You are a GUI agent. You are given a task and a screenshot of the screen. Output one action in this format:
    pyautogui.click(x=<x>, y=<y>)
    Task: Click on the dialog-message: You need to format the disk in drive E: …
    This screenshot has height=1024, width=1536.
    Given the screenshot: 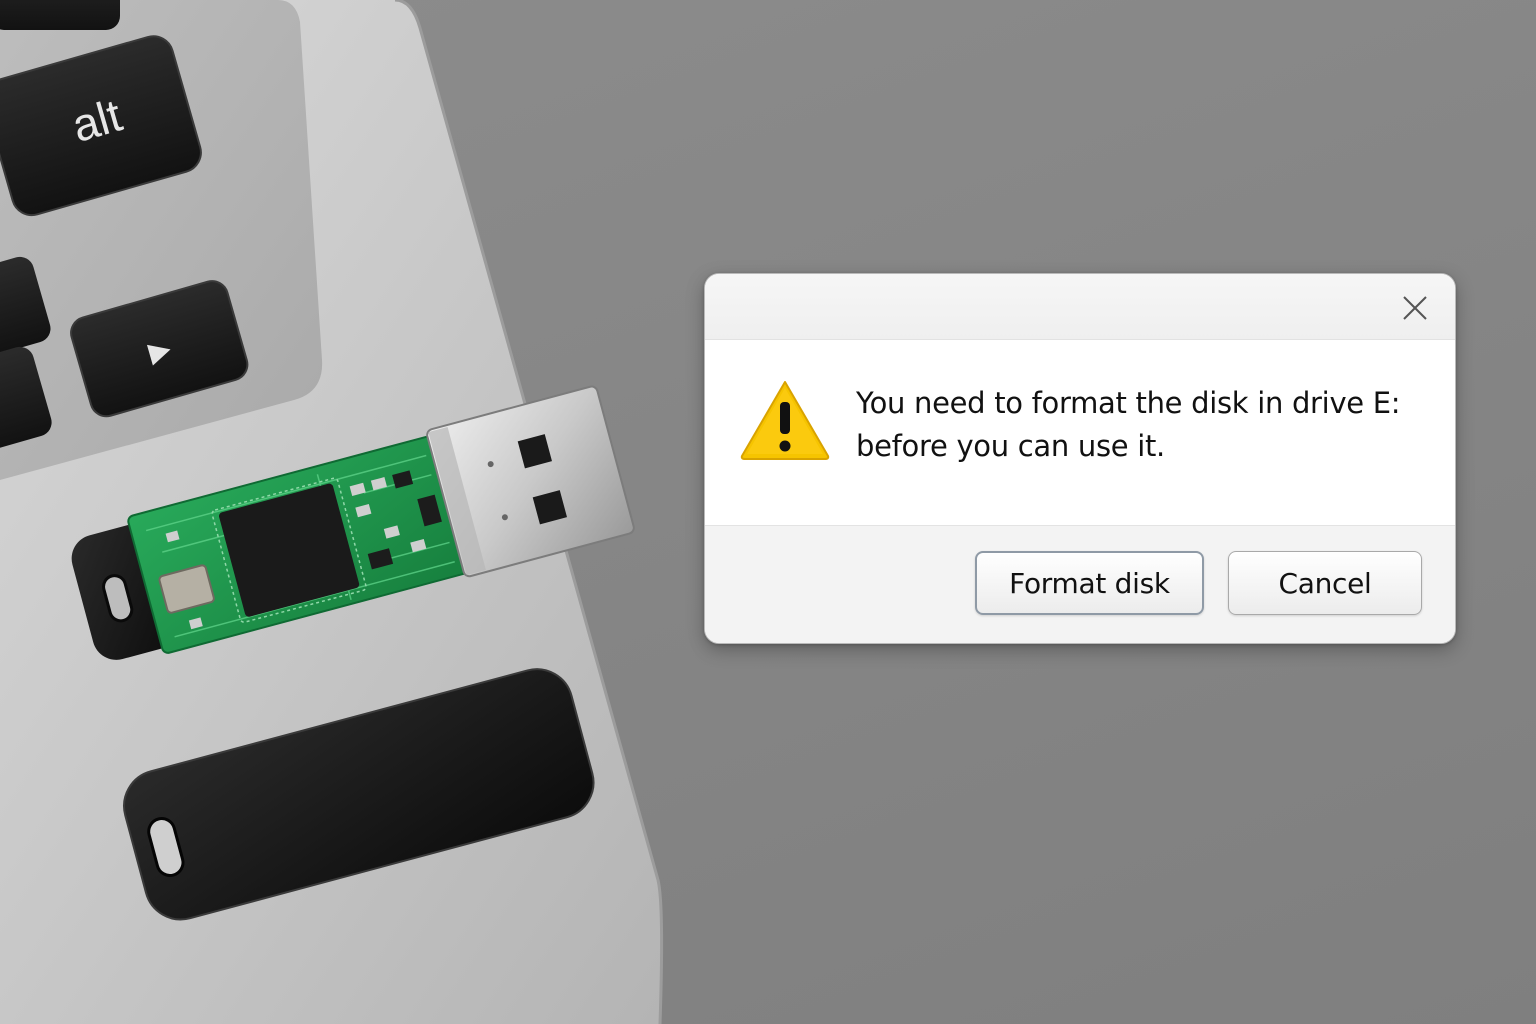 What is the action you would take?
    pyautogui.click(x=1146, y=425)
    